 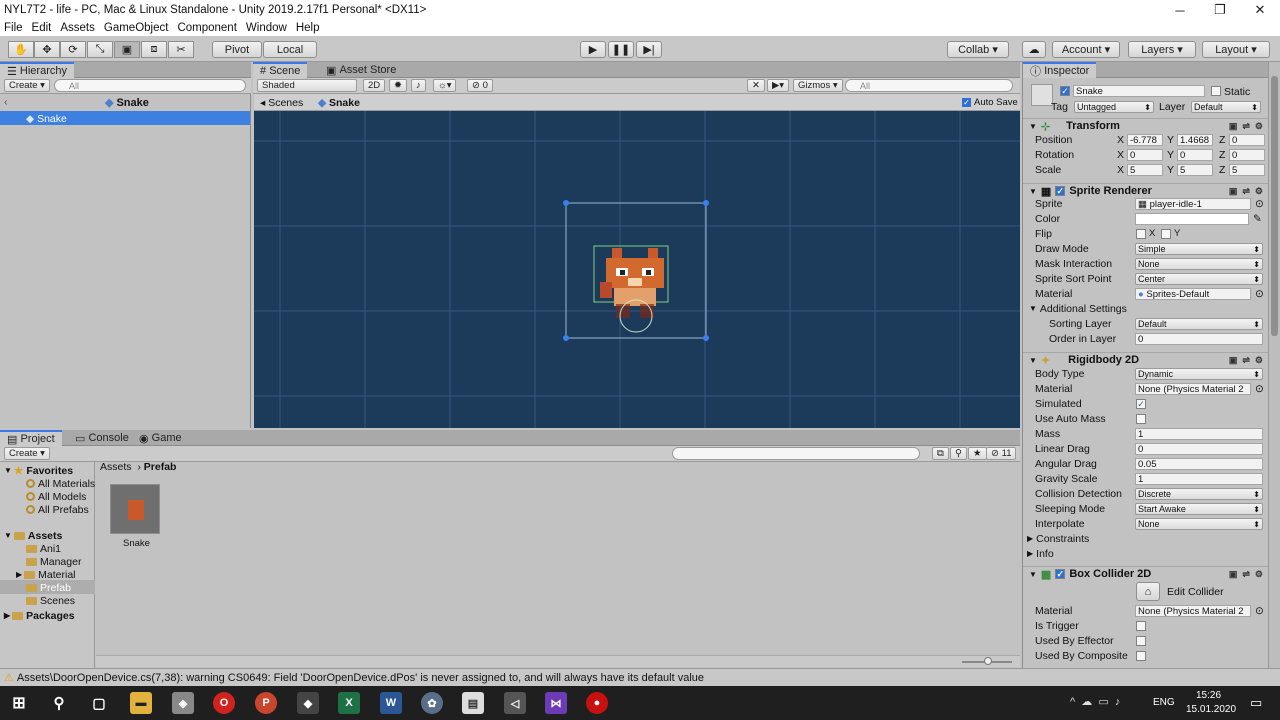 I want to click on lighting-icon: ✹, so click(x=398, y=85).